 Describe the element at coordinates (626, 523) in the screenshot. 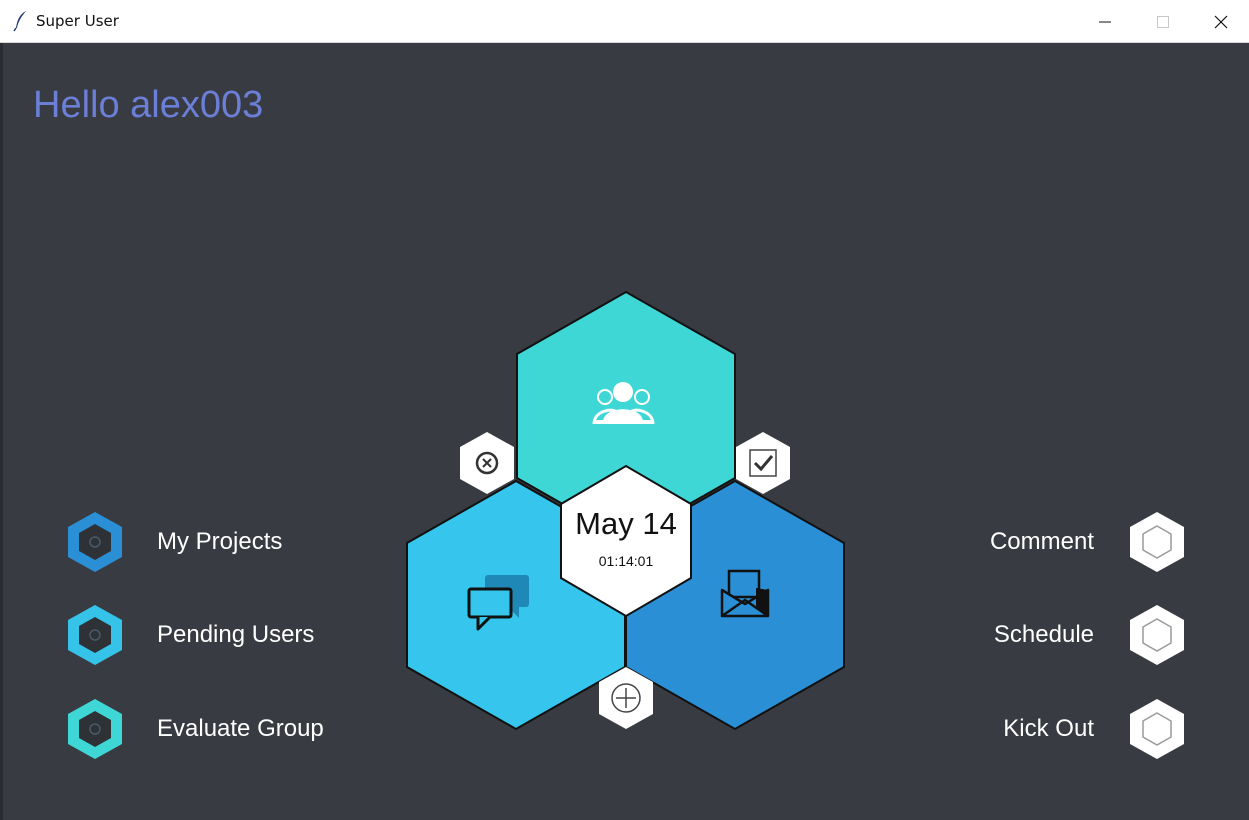

I see `date-text: May 14` at that location.